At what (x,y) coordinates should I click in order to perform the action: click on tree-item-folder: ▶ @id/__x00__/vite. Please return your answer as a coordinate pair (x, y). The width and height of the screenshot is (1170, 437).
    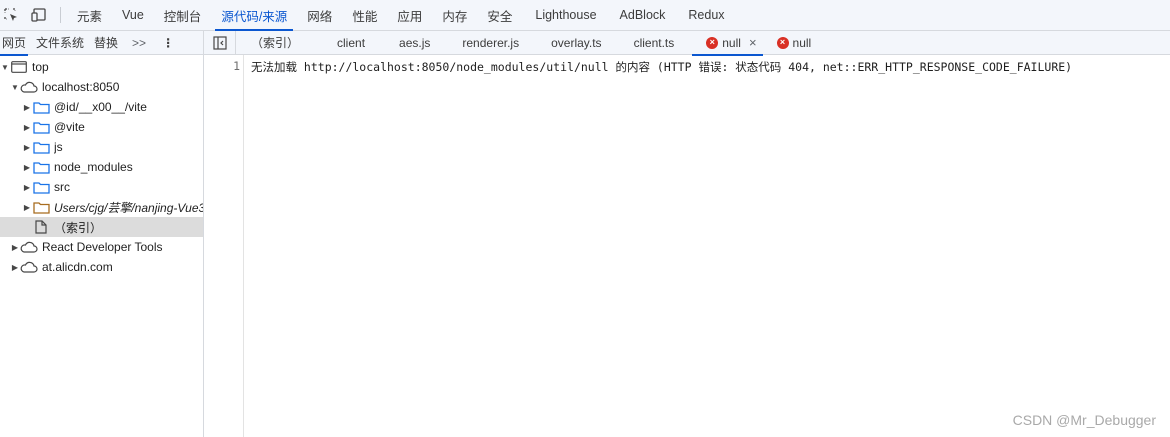
    Looking at the image, I should click on (101, 107).